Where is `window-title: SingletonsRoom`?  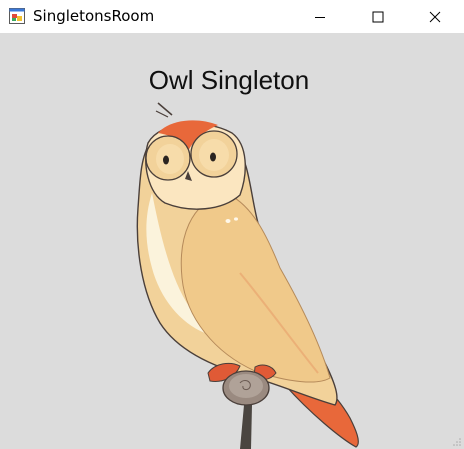 window-title: SingletonsRoom is located at coordinates (94, 16).